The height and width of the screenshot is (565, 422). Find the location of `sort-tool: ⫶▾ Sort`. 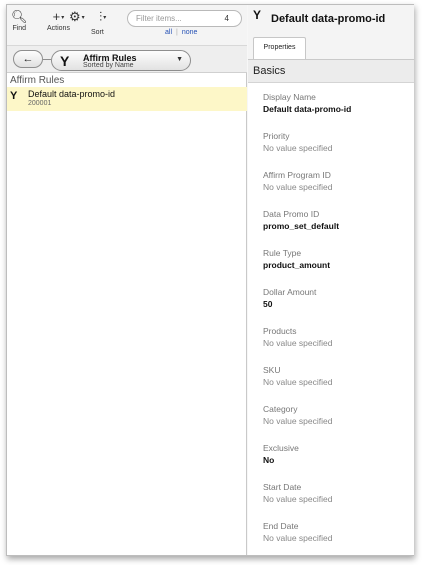

sort-tool: ⫶▾ Sort is located at coordinates (99, 22).